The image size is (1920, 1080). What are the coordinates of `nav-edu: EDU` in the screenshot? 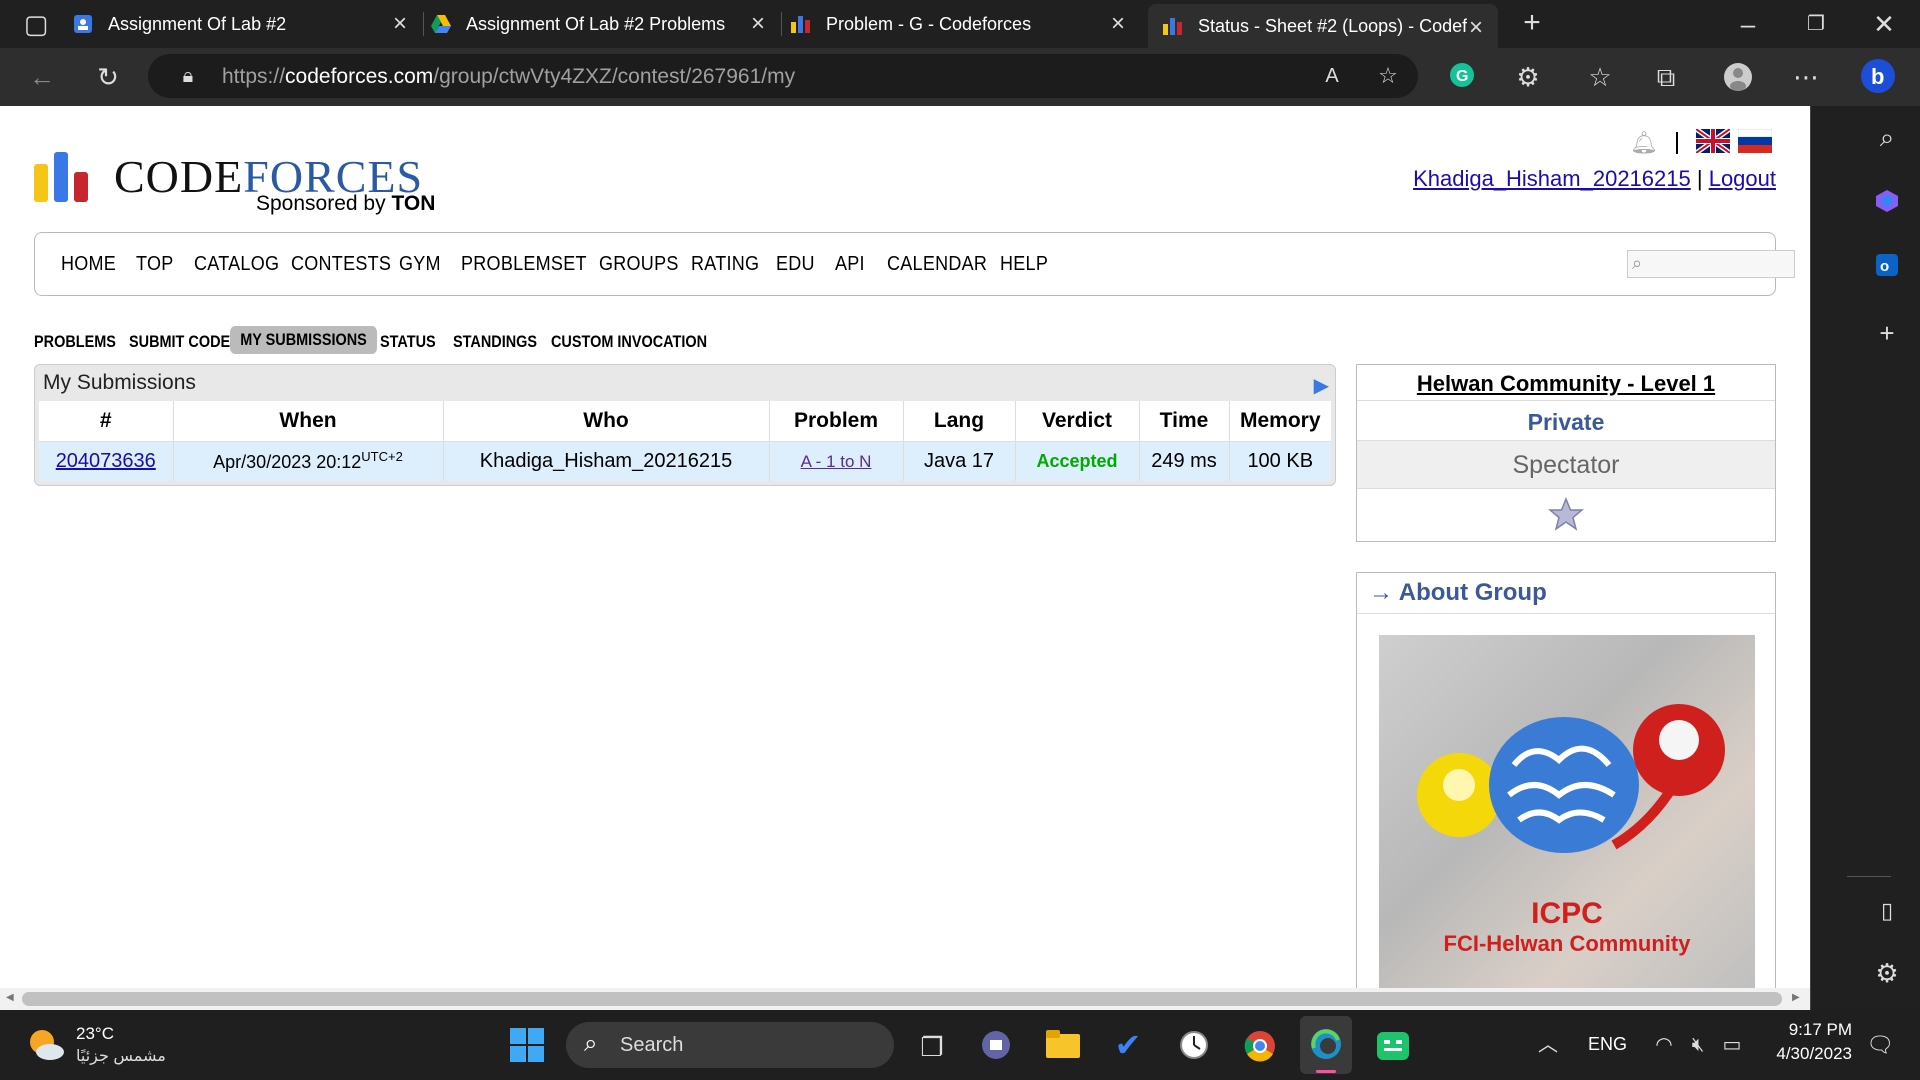 It's located at (795, 264).